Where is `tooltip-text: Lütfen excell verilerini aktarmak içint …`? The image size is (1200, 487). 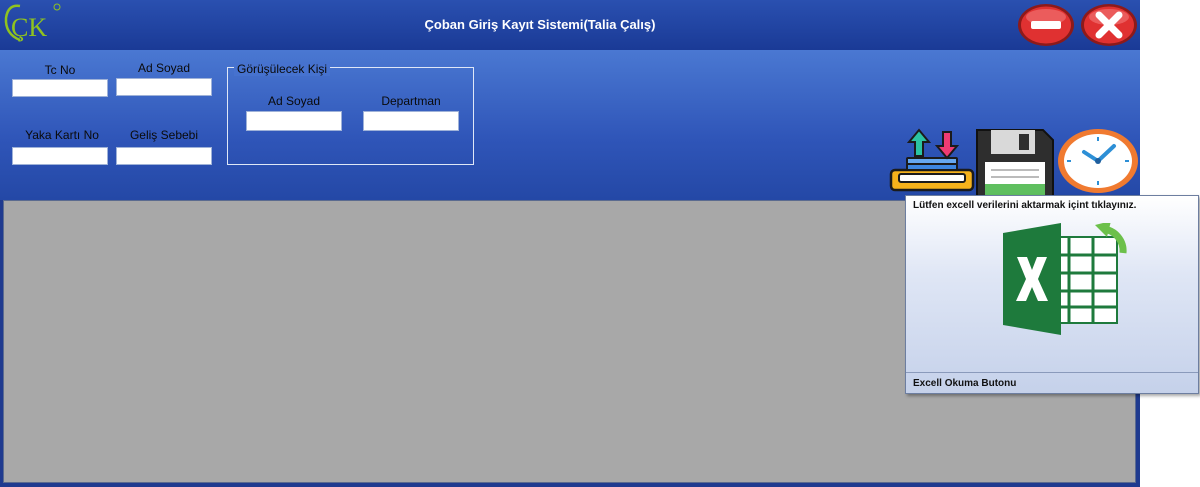
tooltip-text: Lütfen excell verilerini aktarmak içint … is located at coordinates (1025, 205).